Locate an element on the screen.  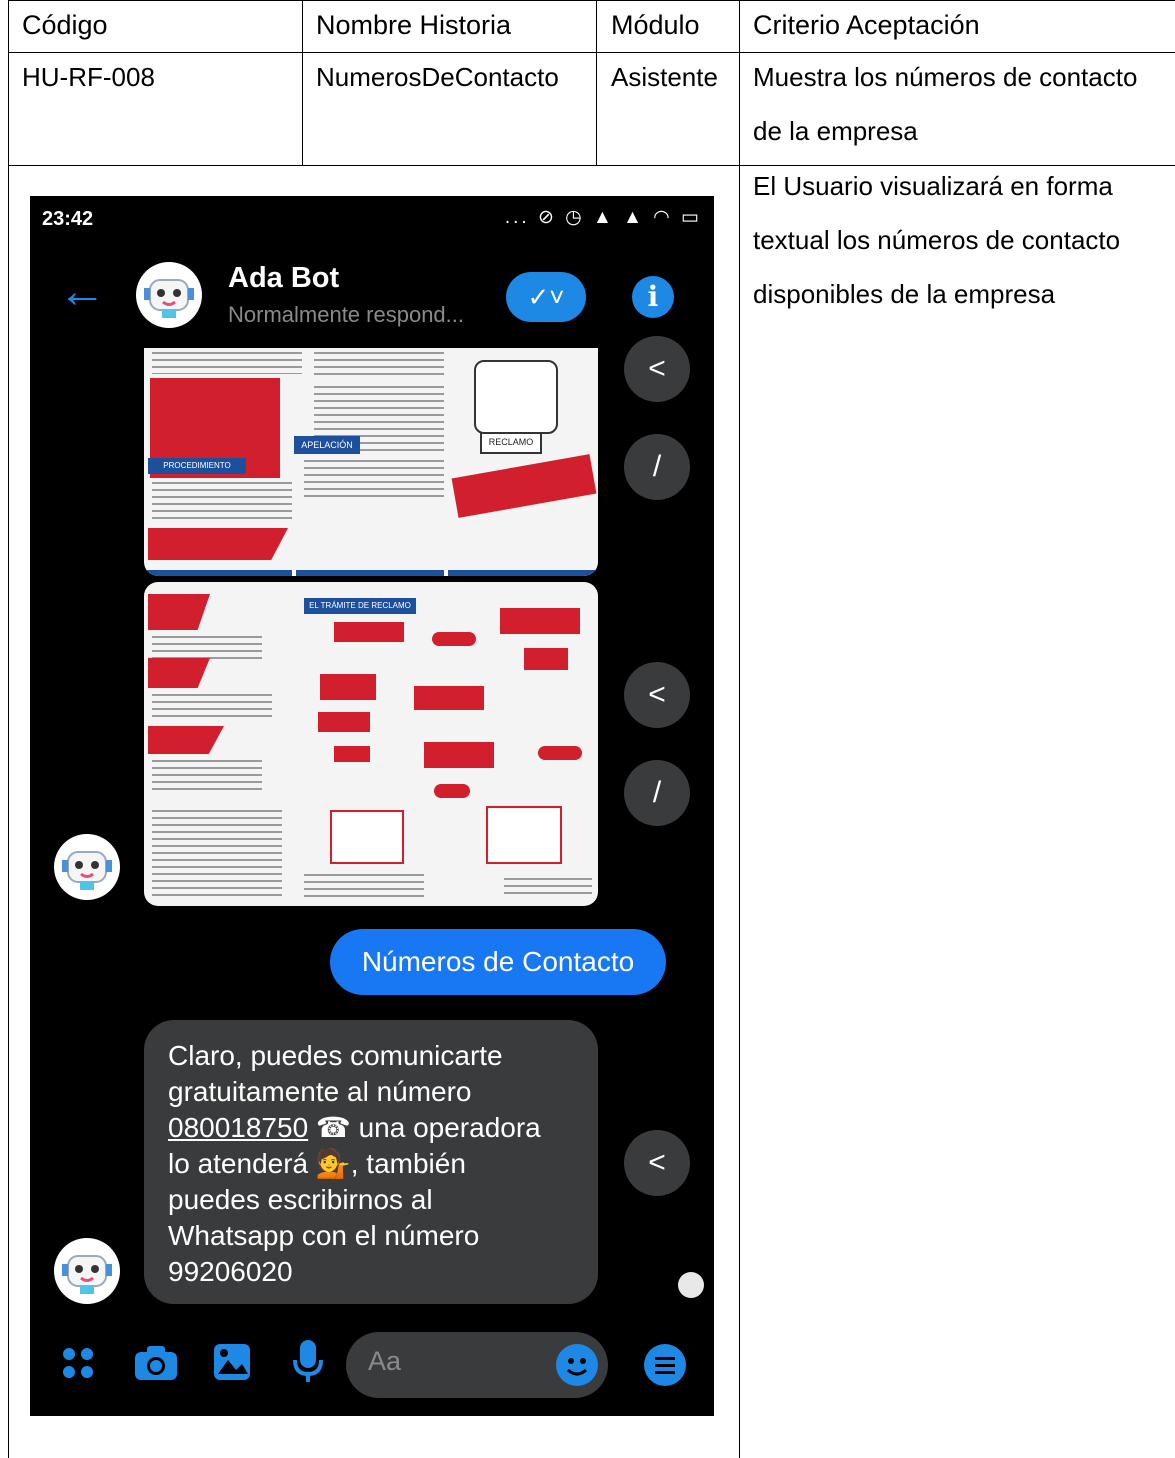
seen-avatar-icon is located at coordinates (691, 1285).